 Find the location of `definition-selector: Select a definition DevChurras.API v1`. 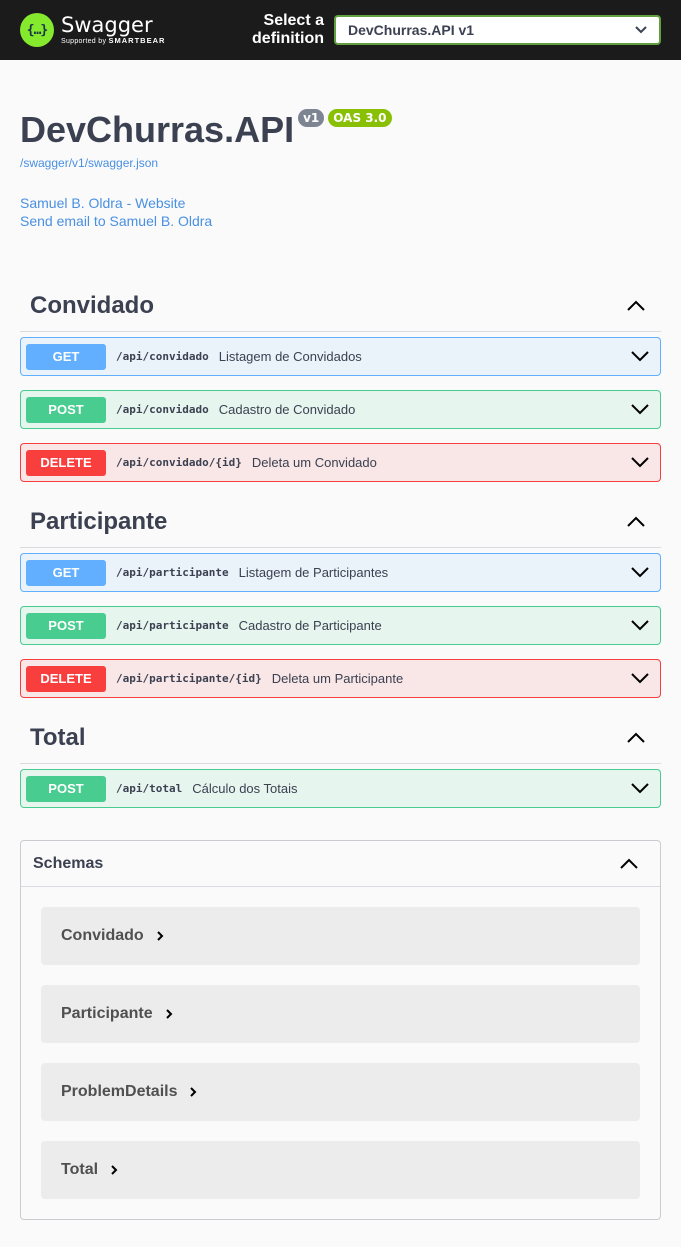

definition-selector: Select a definition DevChurras.API v1 is located at coordinates (456, 30).